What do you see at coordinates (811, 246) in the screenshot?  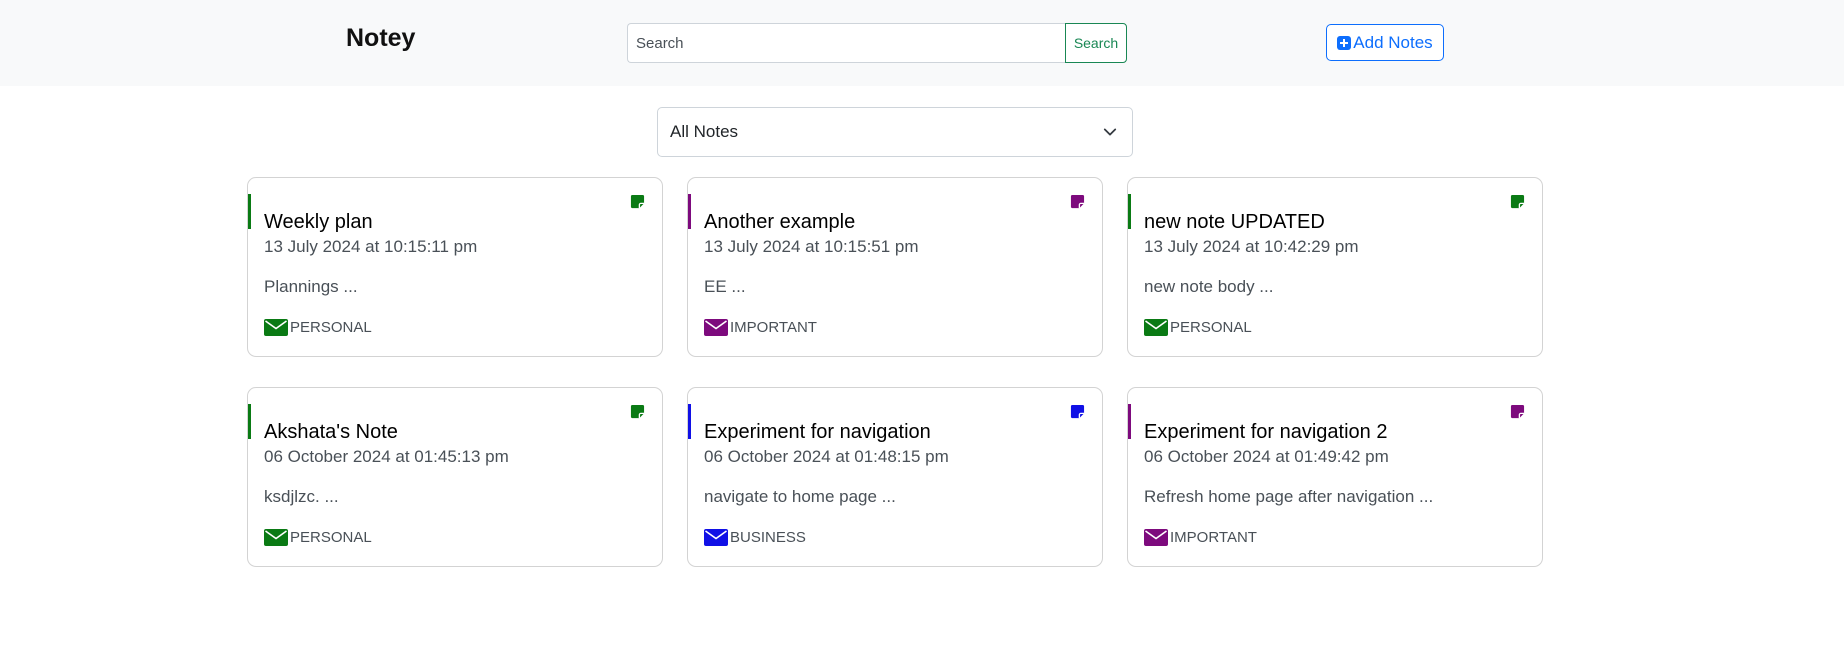 I see `note-date: 13 July 2024 at 10:15:51 pm` at bounding box center [811, 246].